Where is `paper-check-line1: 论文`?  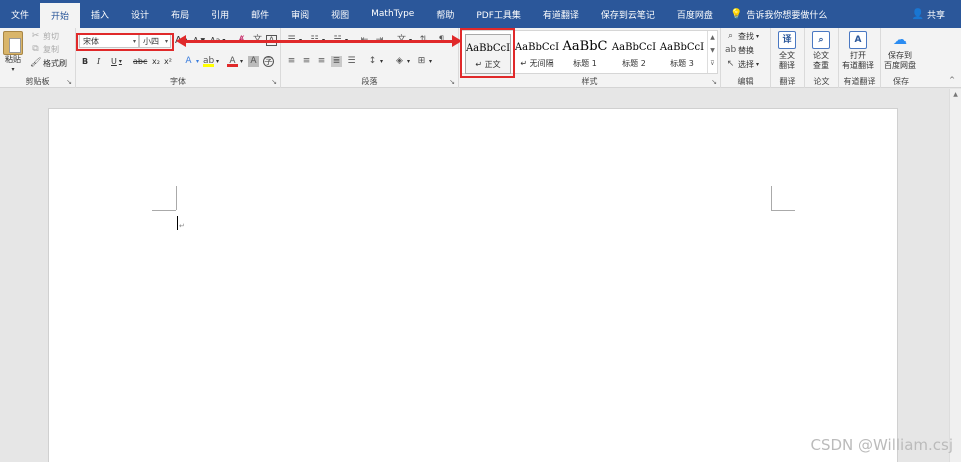 paper-check-line1: 论文 is located at coordinates (821, 55).